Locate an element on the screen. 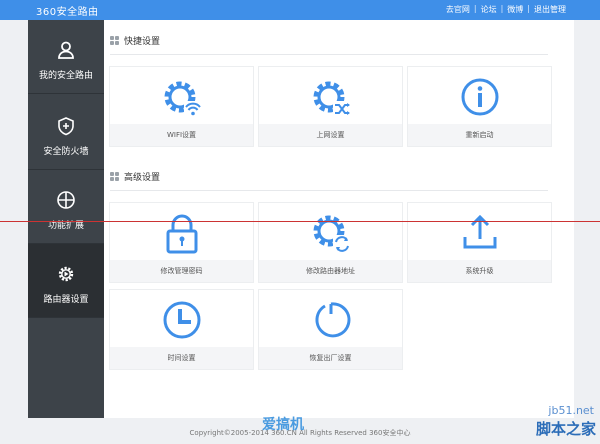 The width and height of the screenshot is (600, 444). link-weibo: 微博 is located at coordinates (515, 9).